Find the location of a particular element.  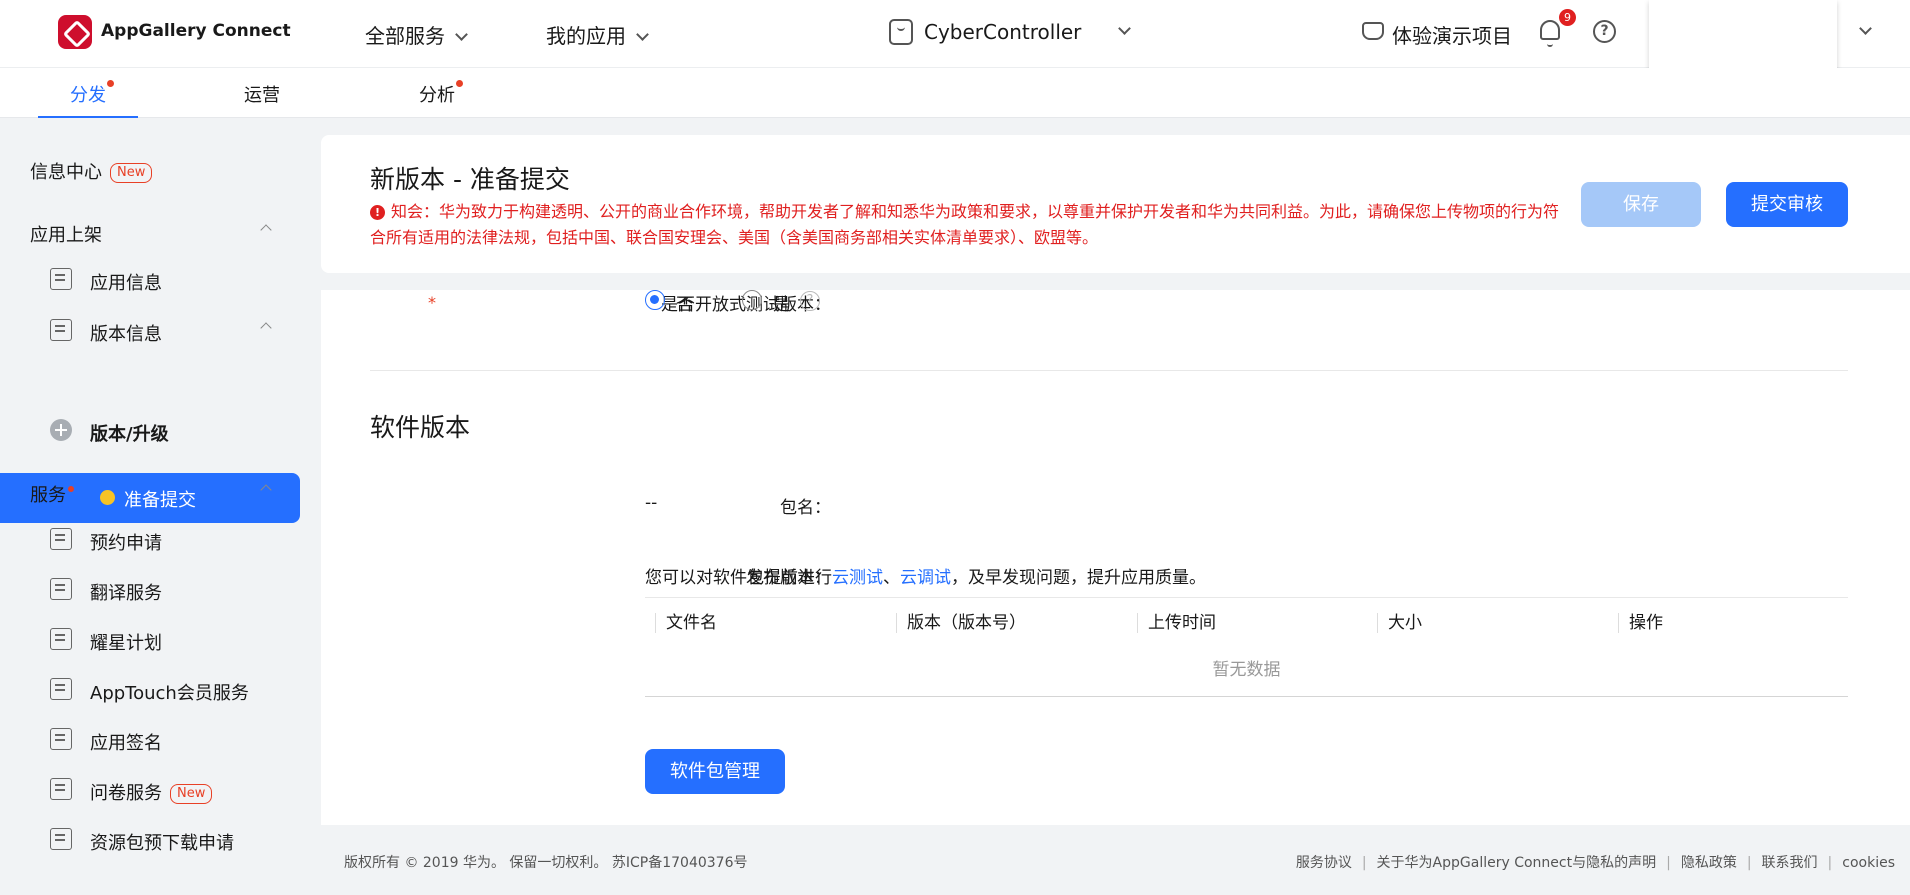

tab-analytics: 分析 is located at coordinates (441, 93).